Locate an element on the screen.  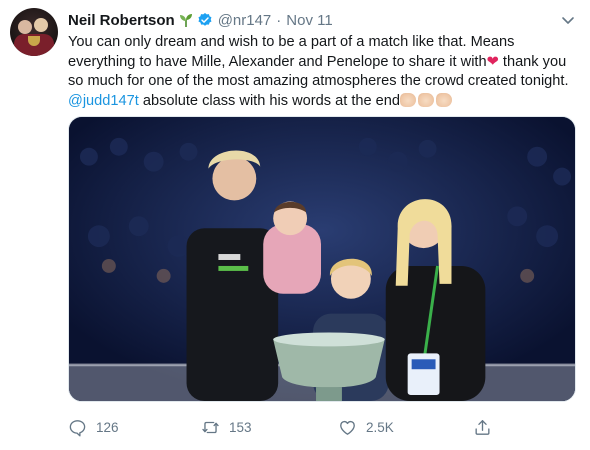
tweet-text-line: absolute class with his words at the end is located at coordinates (269, 100).